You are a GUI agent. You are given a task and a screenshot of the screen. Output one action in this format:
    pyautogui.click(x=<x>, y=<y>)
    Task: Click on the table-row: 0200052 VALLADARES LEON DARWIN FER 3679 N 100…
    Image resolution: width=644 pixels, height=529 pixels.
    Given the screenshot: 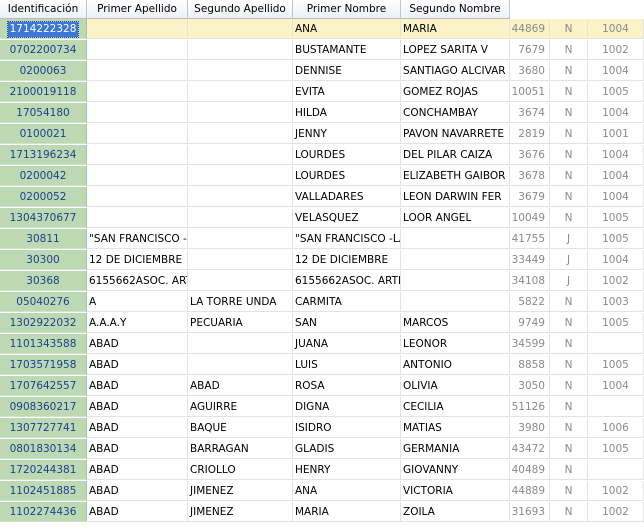 What is the action you would take?
    pyautogui.click(x=322, y=197)
    